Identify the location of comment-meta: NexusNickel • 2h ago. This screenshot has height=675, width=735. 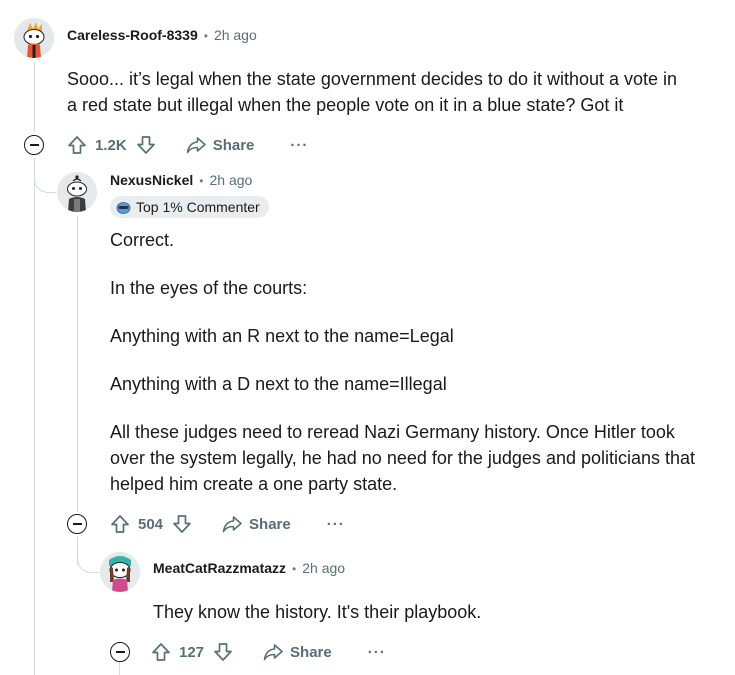
(181, 180).